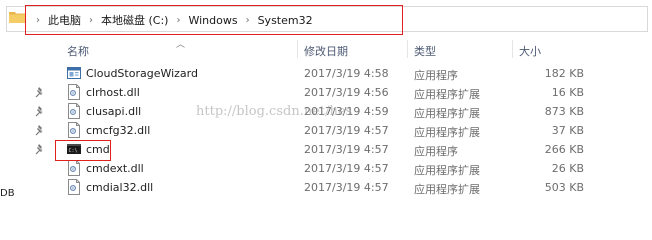  I want to click on file-name: cmdext.dll, so click(115, 168).